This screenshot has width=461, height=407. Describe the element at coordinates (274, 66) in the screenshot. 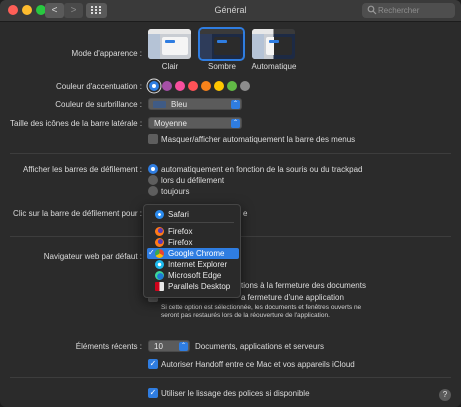

I see `appearance-auto-label: Automatique` at that location.